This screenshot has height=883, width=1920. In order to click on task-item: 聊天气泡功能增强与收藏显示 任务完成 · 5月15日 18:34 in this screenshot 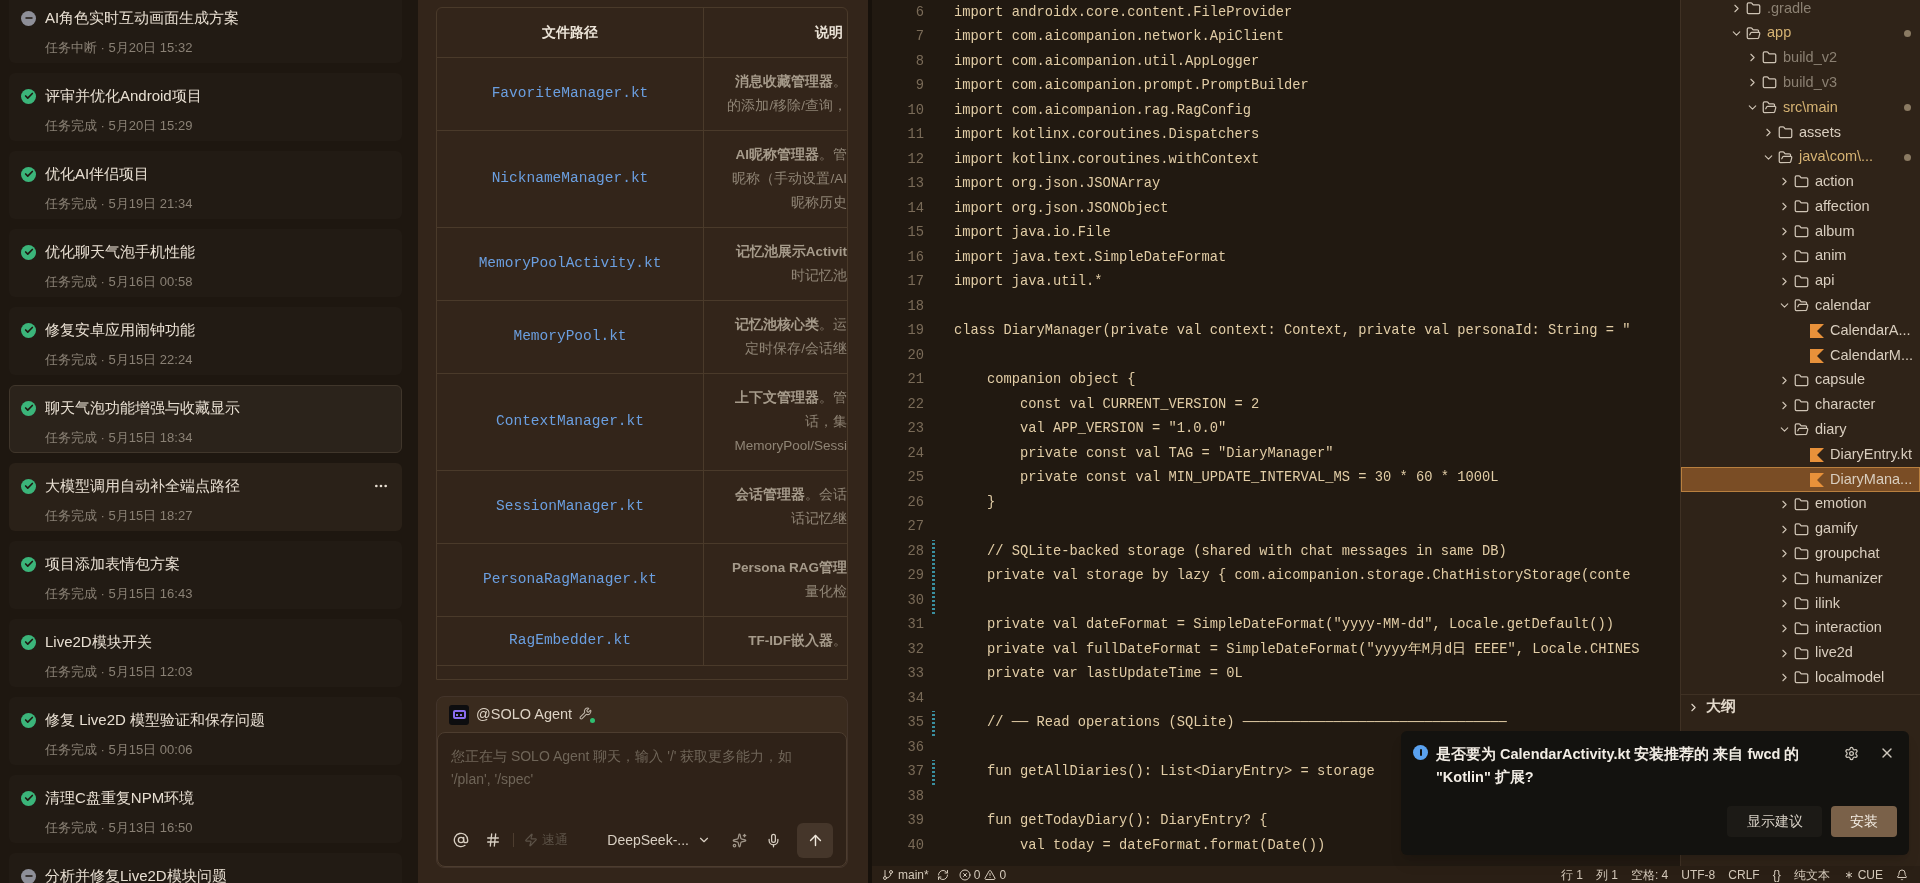, I will do `click(205, 419)`.